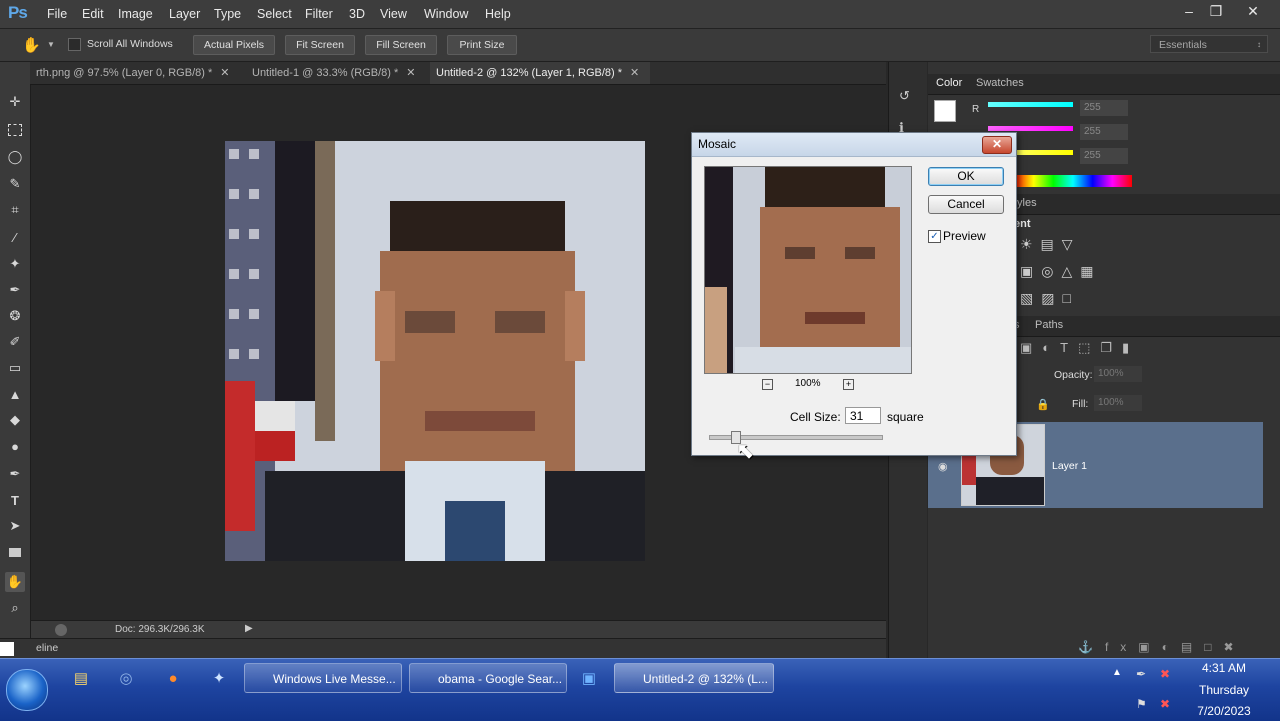 This screenshot has height=721, width=1280. I want to click on zoom-out-button: −, so click(767, 384).